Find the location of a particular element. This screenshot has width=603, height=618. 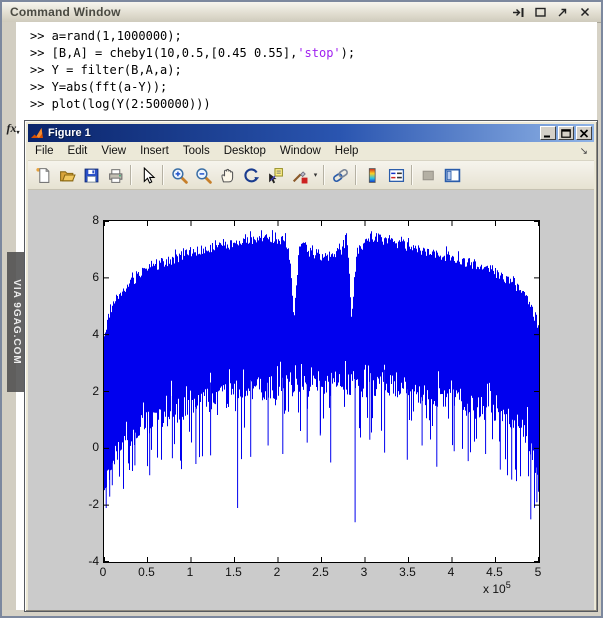

x-tick-label: 3 is located at coordinates (364, 572).